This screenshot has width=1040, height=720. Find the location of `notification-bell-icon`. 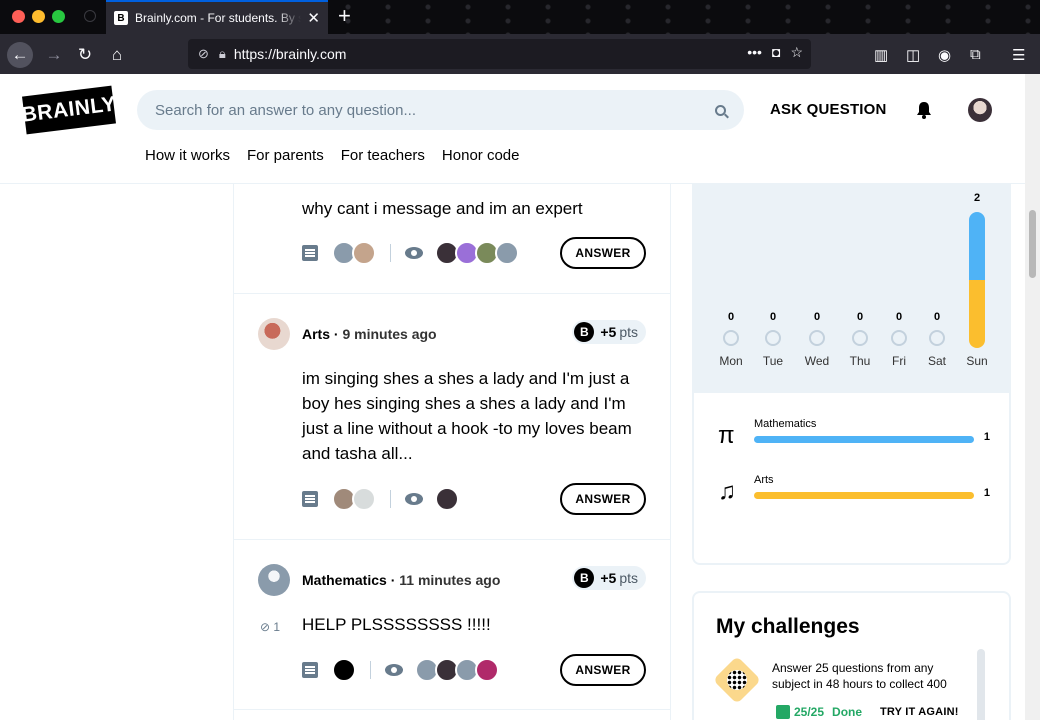

notification-bell-icon is located at coordinates (924, 110).